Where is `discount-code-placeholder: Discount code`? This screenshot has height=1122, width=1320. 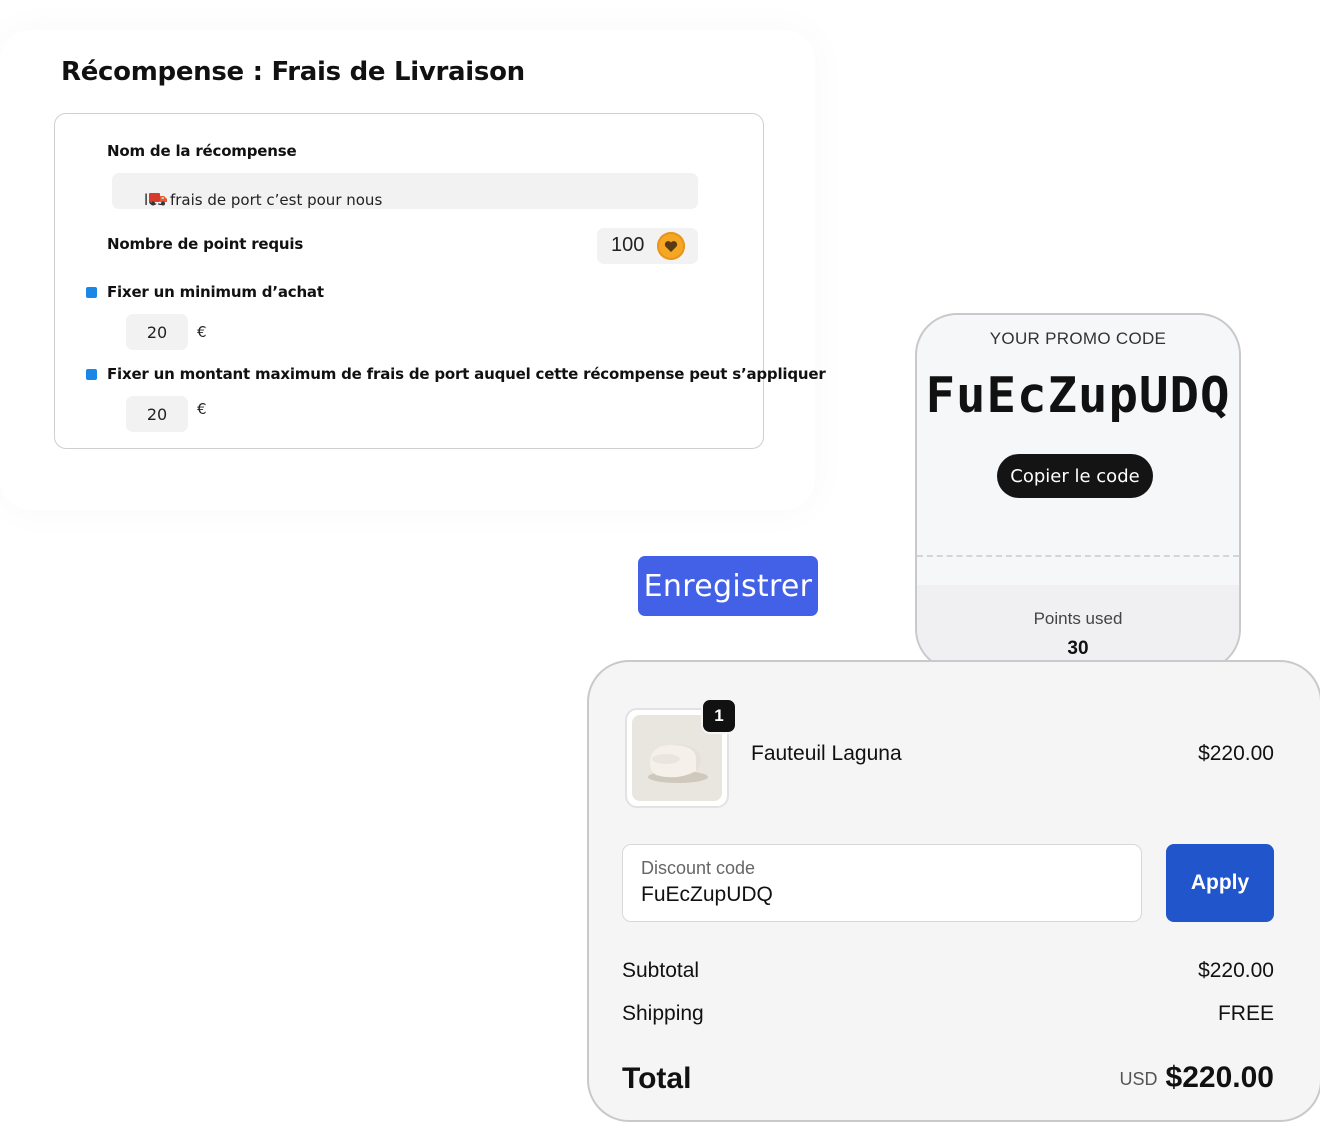 discount-code-placeholder: Discount code is located at coordinates (698, 868).